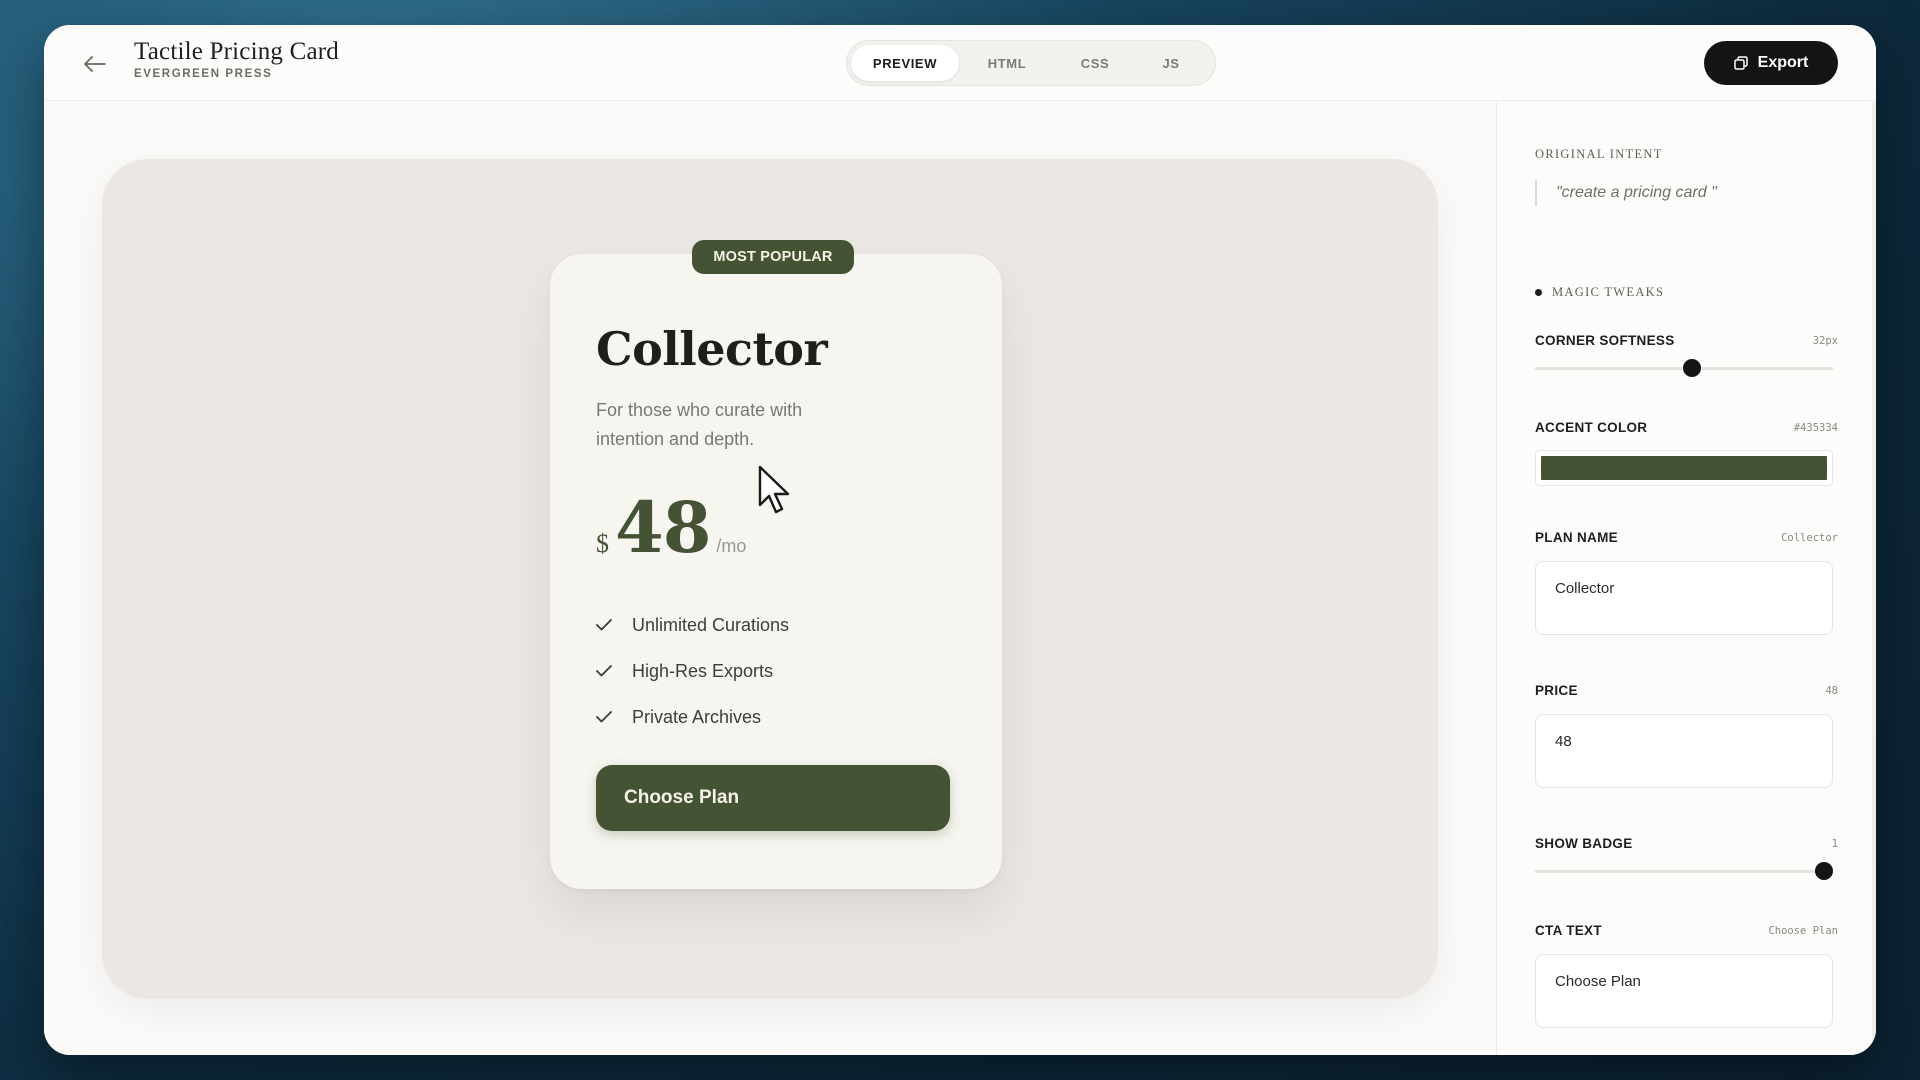  I want to click on export-button: Export, so click(1771, 63).